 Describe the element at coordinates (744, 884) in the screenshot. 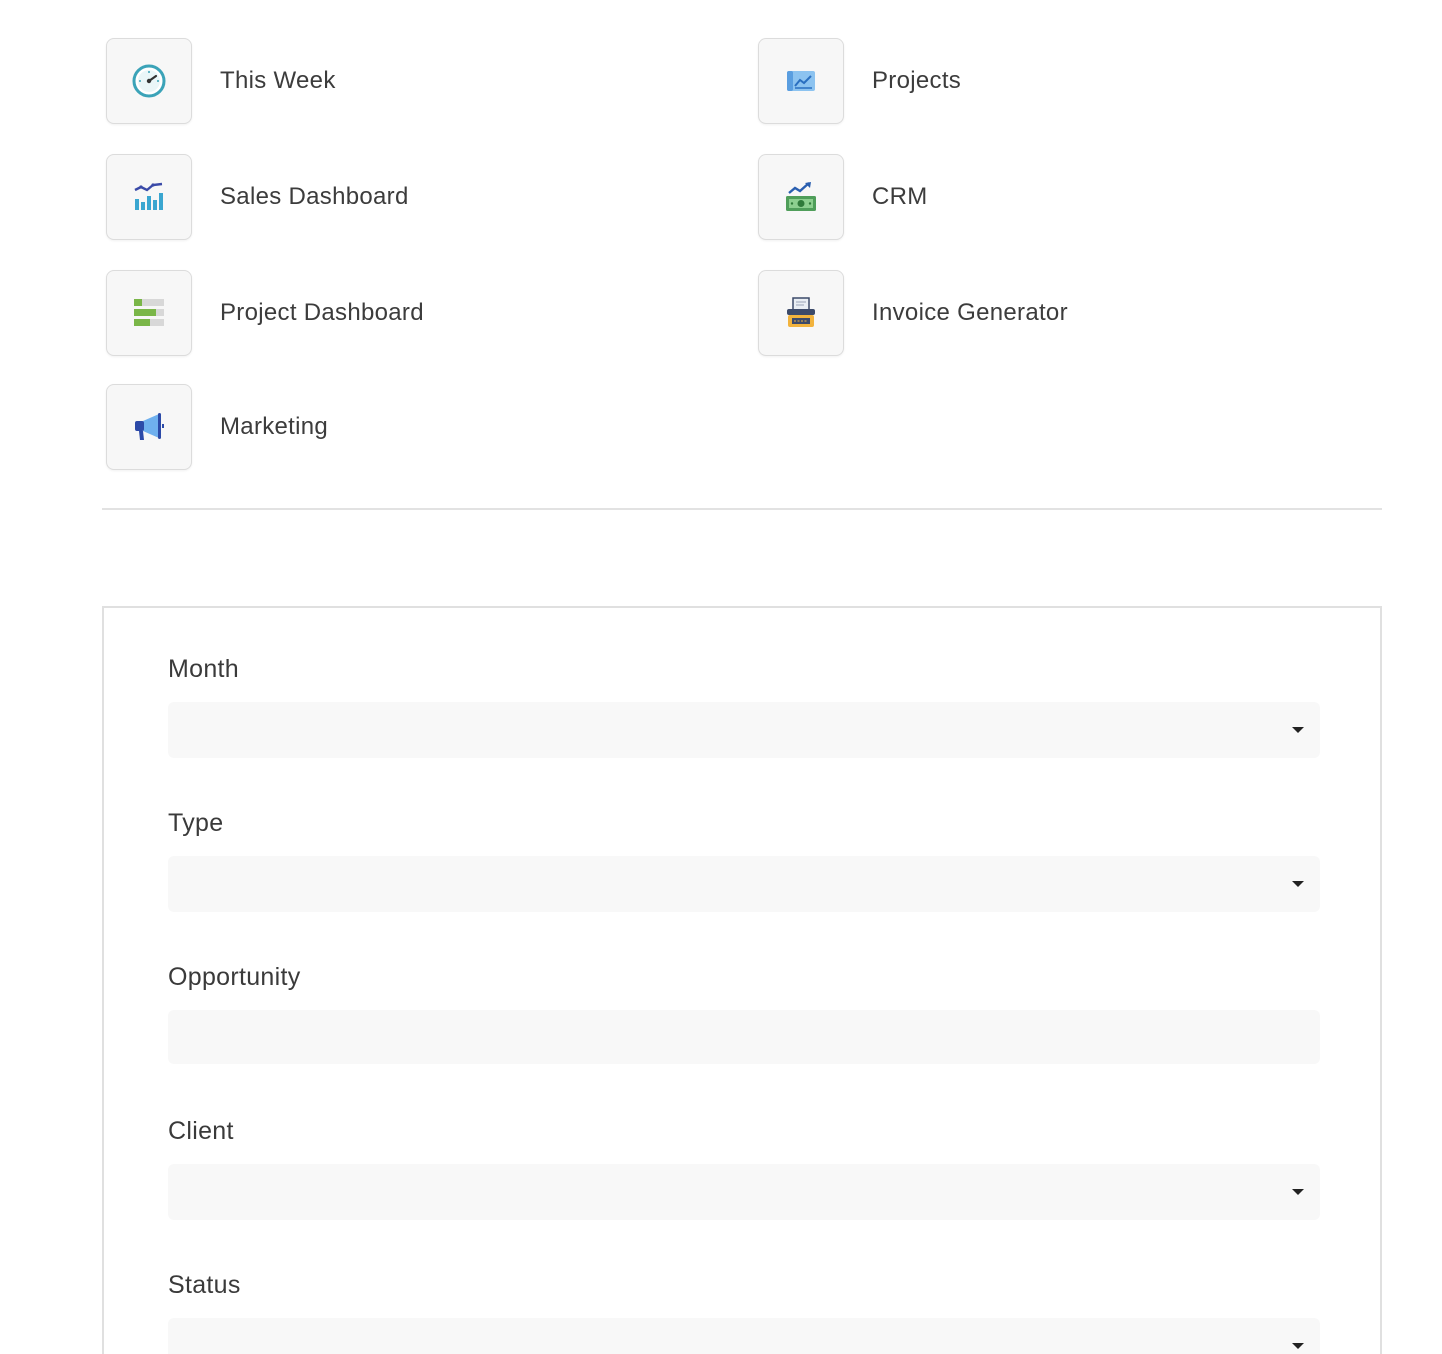

I see `type-select` at that location.